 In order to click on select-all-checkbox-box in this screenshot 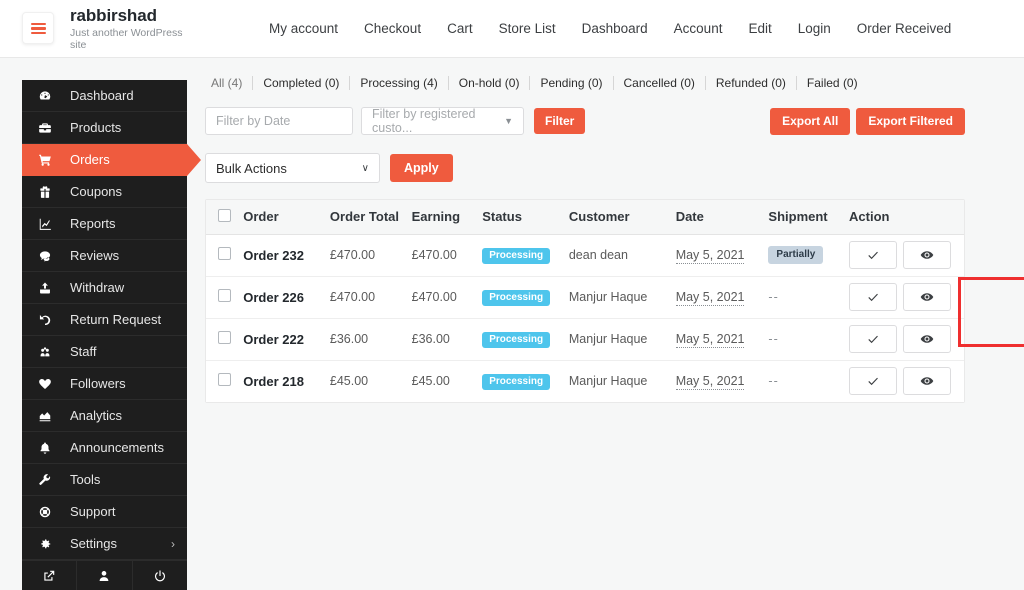, I will do `click(224, 215)`.